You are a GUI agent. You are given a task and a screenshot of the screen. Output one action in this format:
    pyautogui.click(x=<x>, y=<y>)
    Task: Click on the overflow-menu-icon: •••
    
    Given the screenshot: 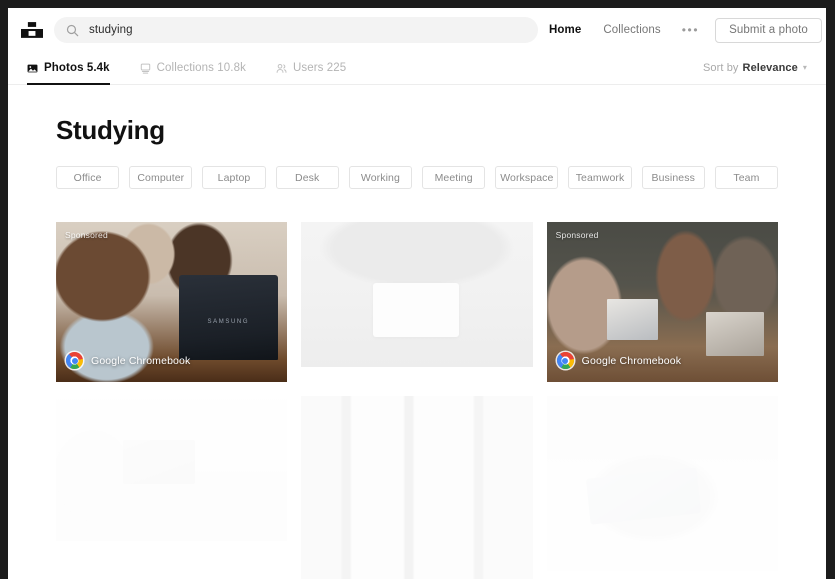 What is the action you would take?
    pyautogui.click(x=690, y=30)
    